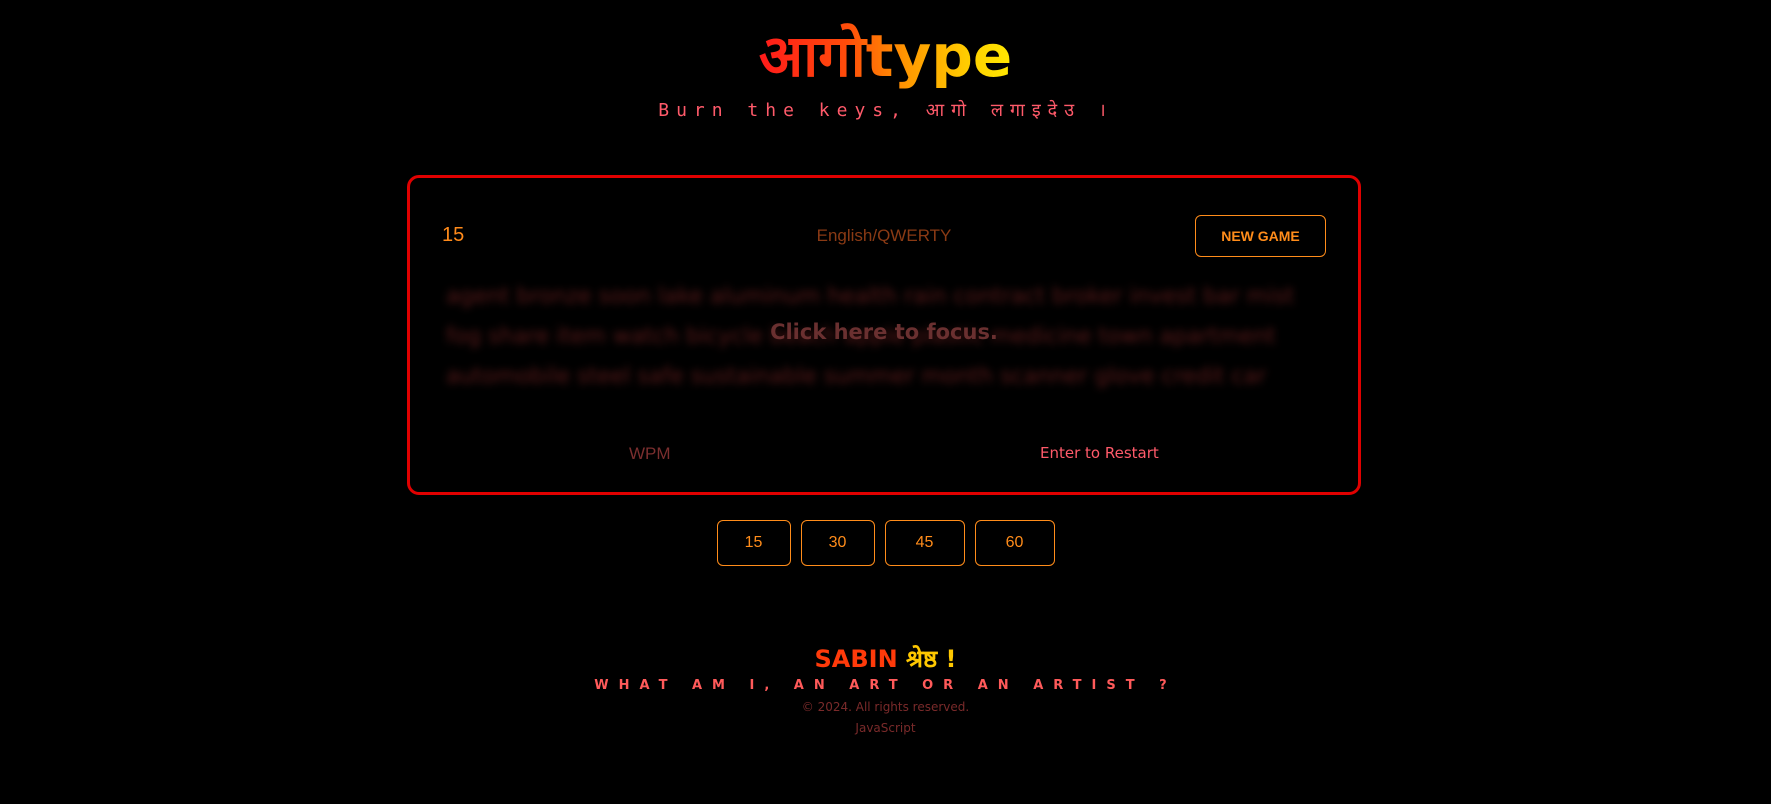  I want to click on duration-selector: 15 30 45 60, so click(885, 543).